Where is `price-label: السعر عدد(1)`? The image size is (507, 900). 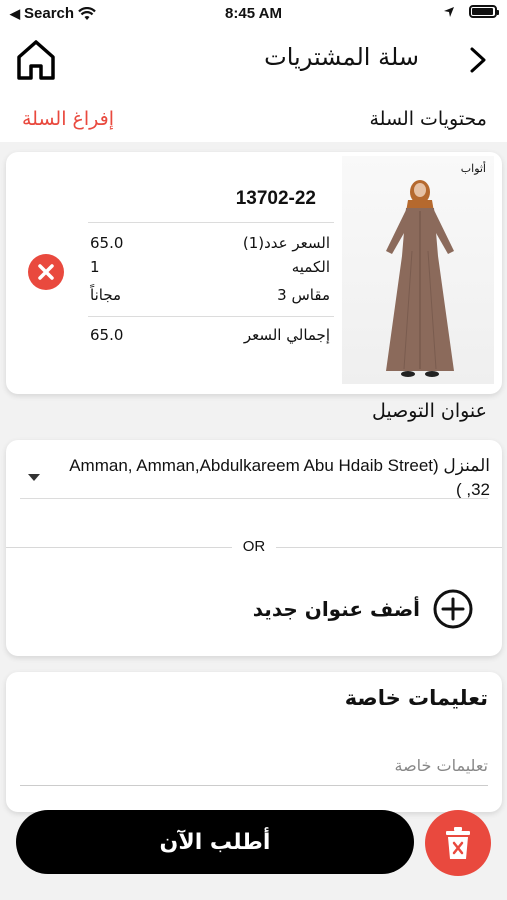 price-label: السعر عدد(1) is located at coordinates (286, 243).